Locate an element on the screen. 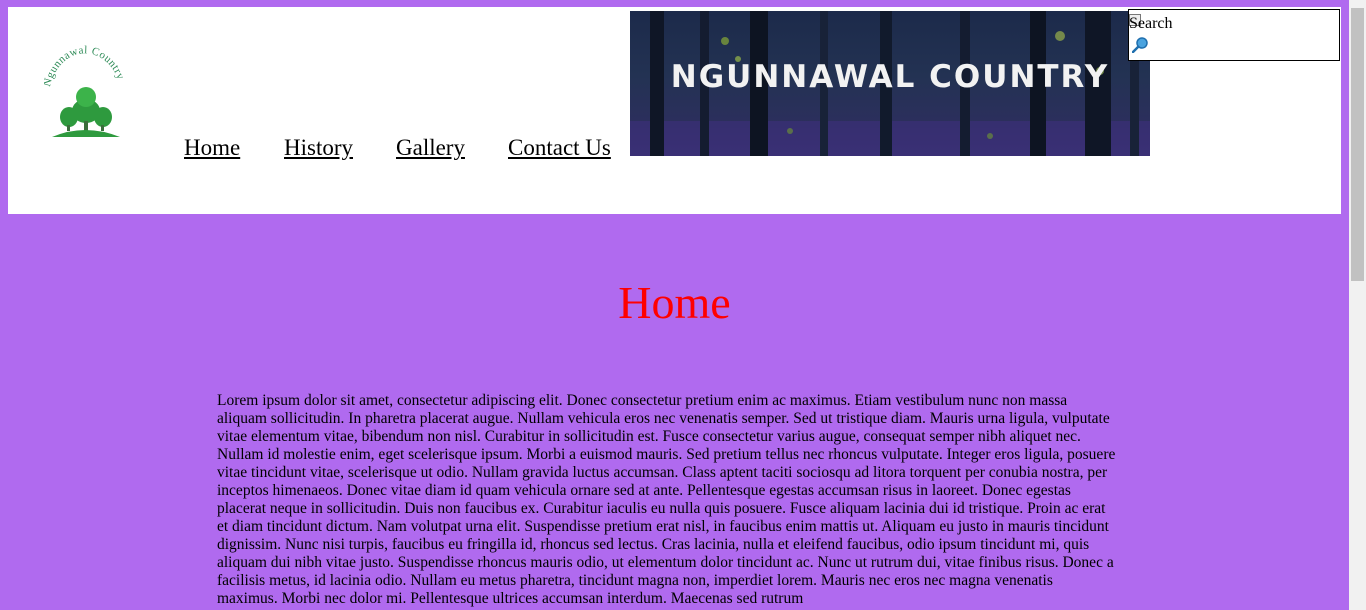  nav-contact-us-link: Contact Us is located at coordinates (559, 148).